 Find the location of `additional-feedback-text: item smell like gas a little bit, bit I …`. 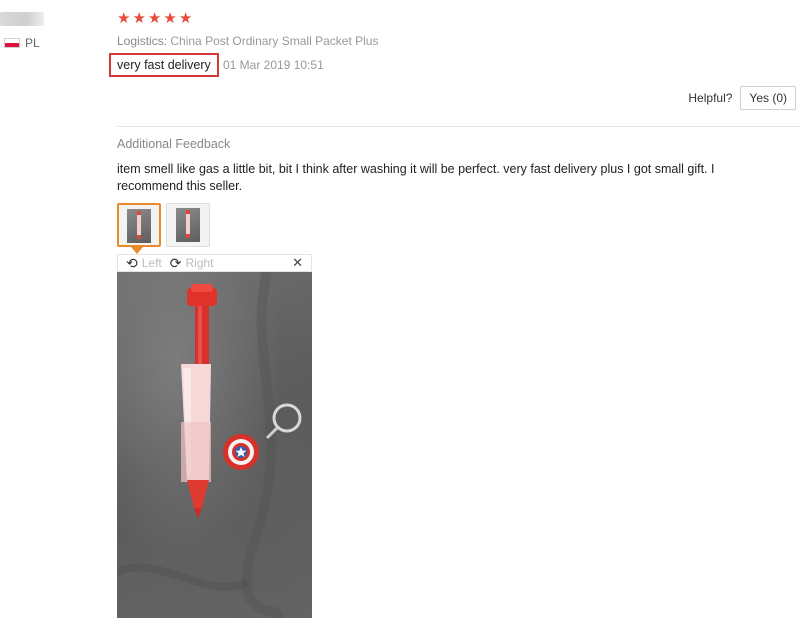

additional-feedback-text: item smell like gas a little bit, bit I … is located at coordinates (416, 177).